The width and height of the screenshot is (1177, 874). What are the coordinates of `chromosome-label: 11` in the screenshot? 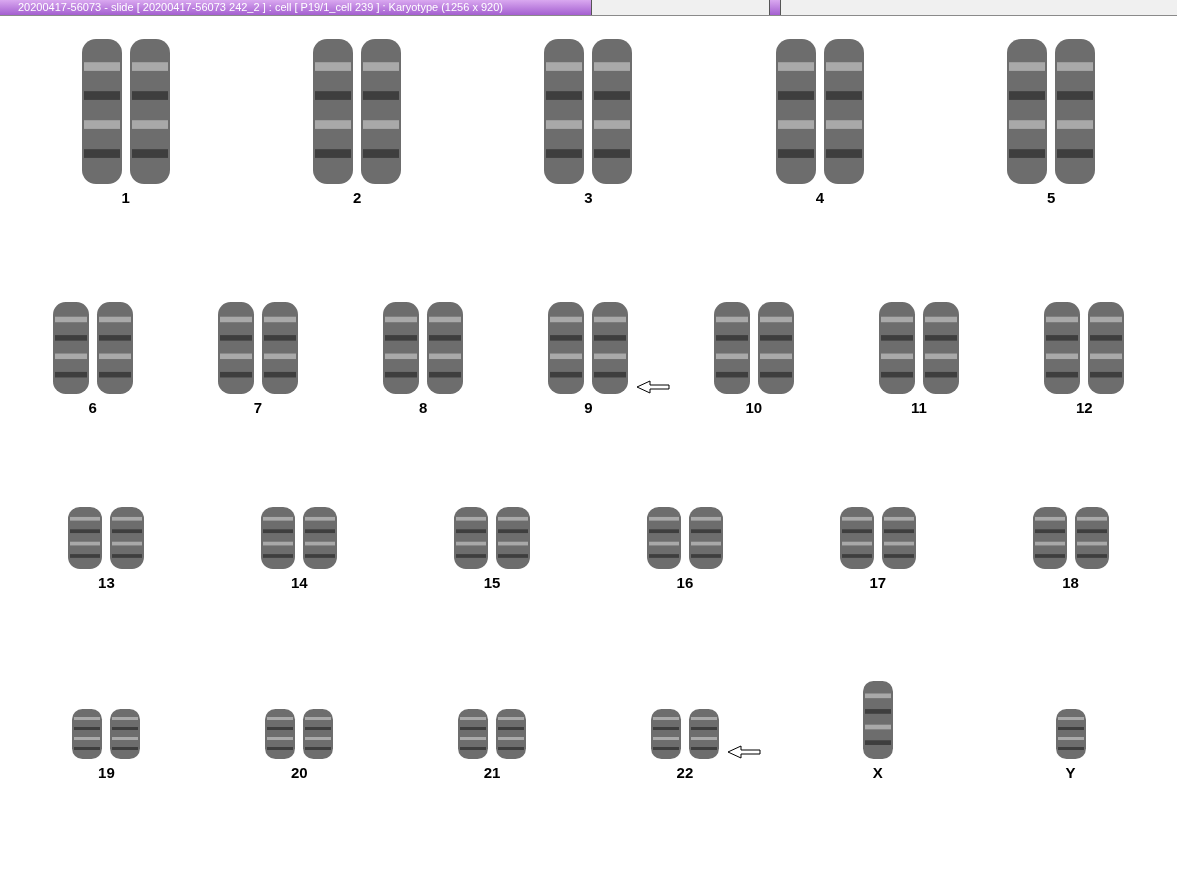 It's located at (919, 408).